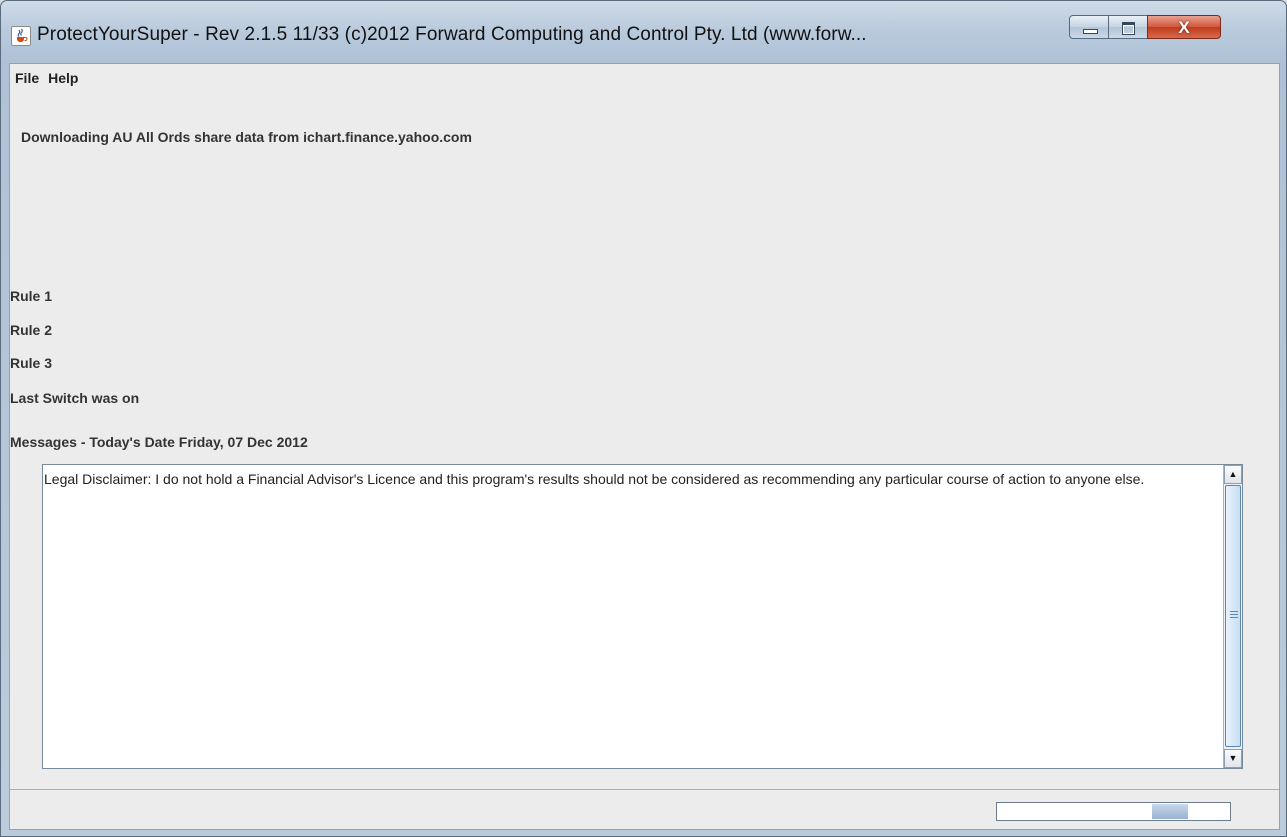 Image resolution: width=1287 pixels, height=837 pixels. I want to click on close-button: X, so click(1184, 27).